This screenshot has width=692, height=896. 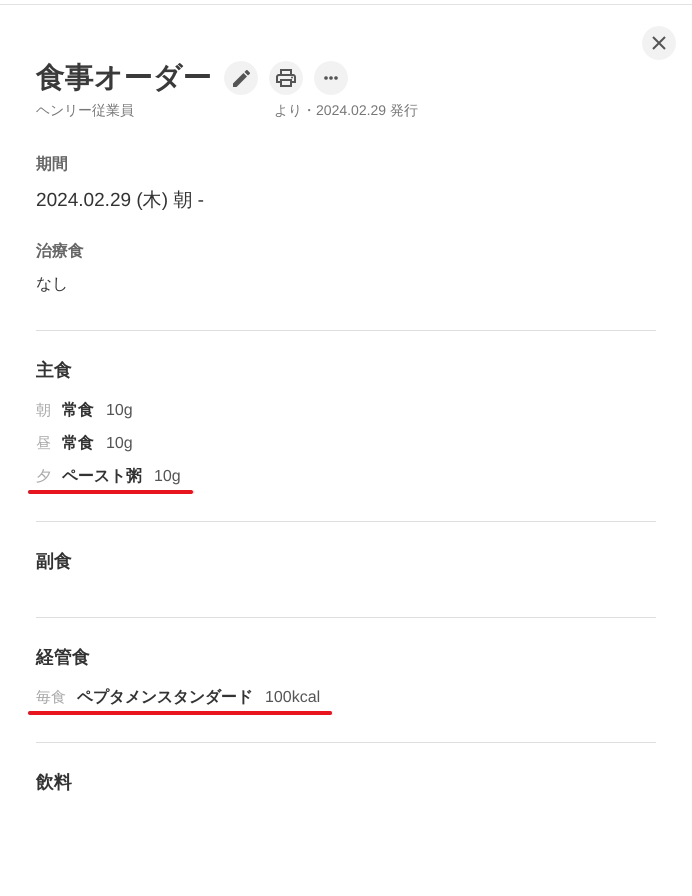 I want to click on edit-button, so click(x=241, y=78).